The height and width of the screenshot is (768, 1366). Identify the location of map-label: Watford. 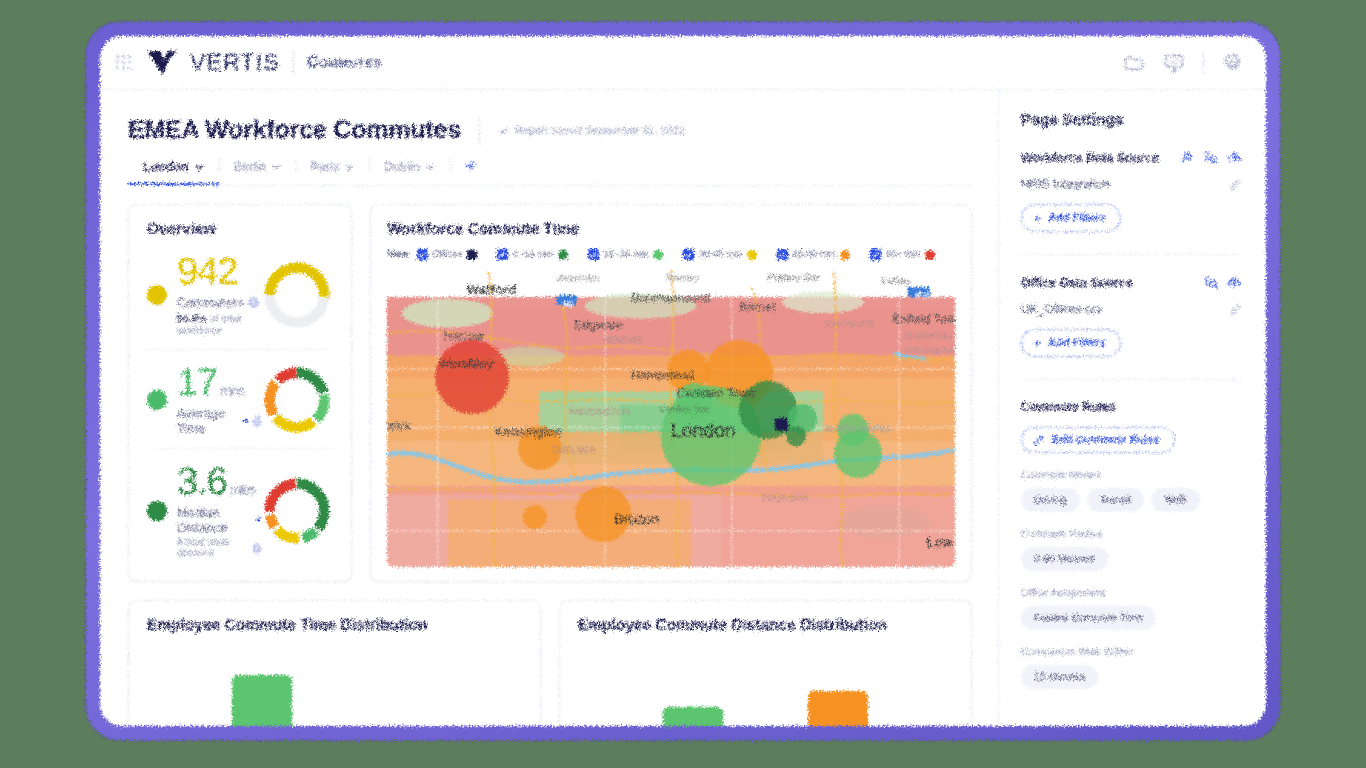
(491, 289).